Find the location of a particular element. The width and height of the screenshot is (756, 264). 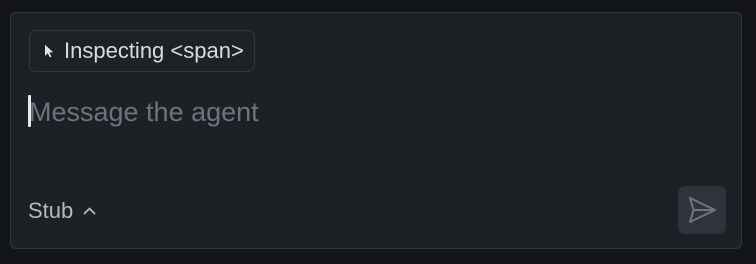

send-icon is located at coordinates (702, 210).